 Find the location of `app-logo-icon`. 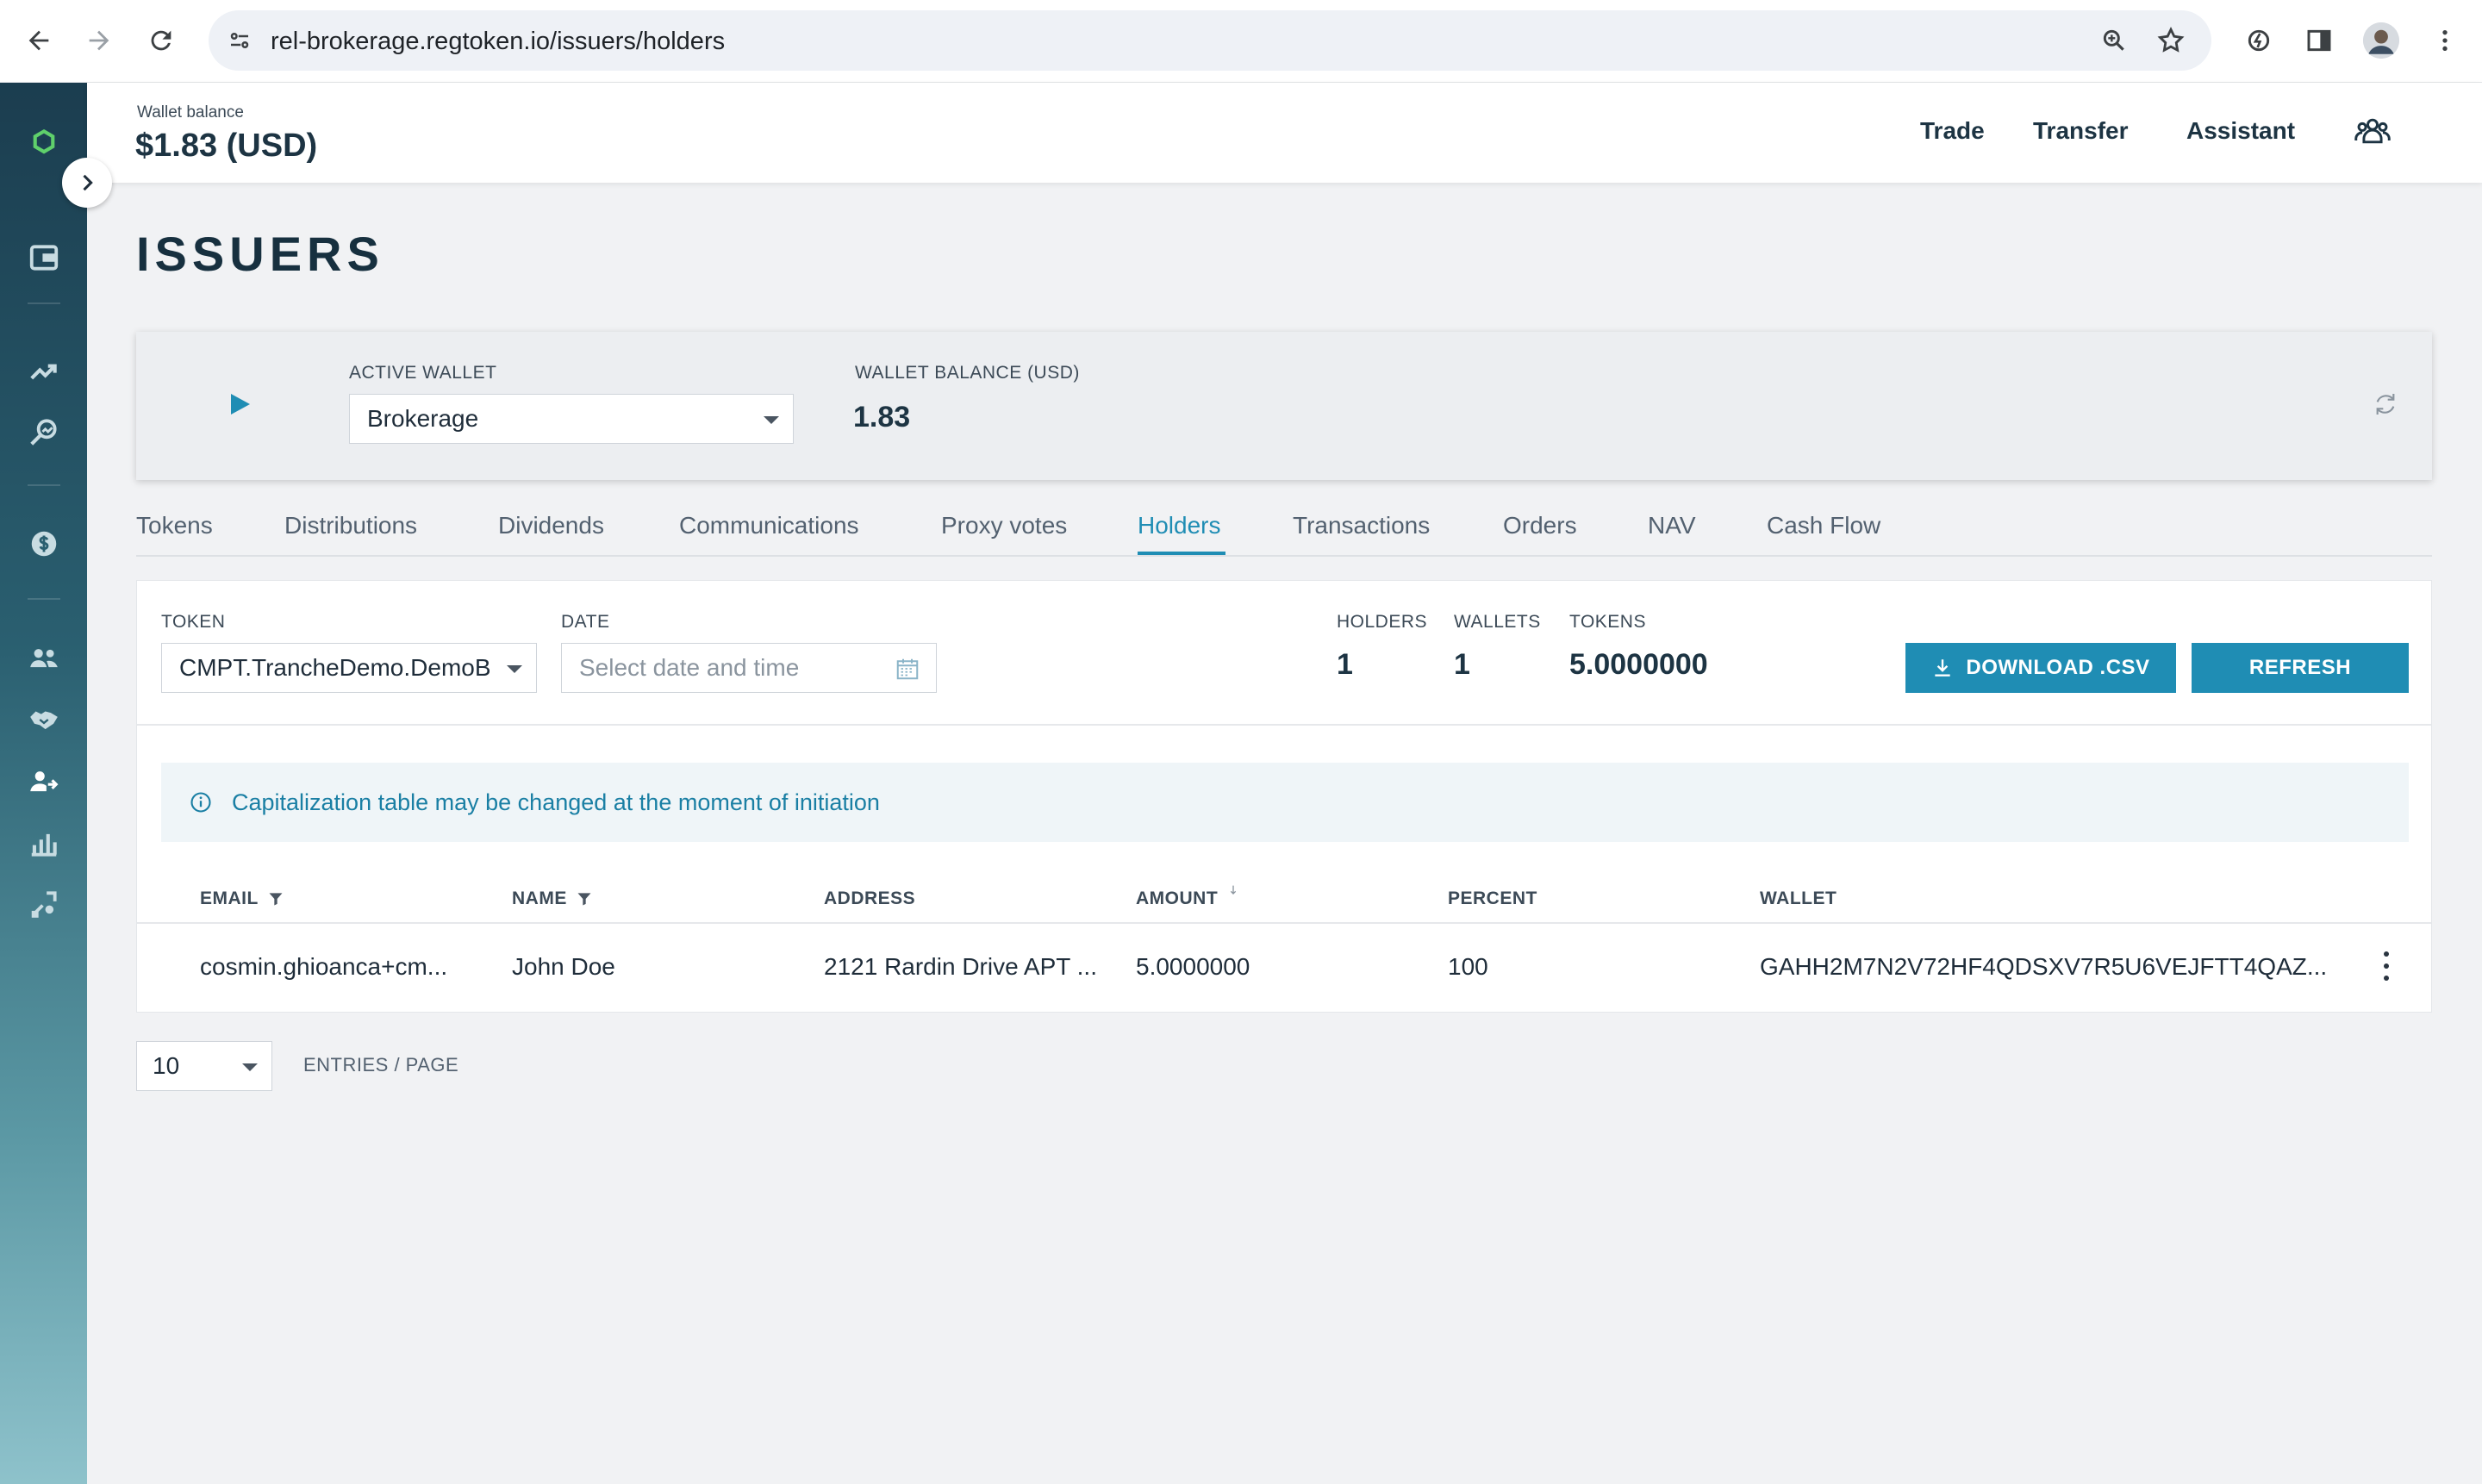

app-logo-icon is located at coordinates (44, 142).